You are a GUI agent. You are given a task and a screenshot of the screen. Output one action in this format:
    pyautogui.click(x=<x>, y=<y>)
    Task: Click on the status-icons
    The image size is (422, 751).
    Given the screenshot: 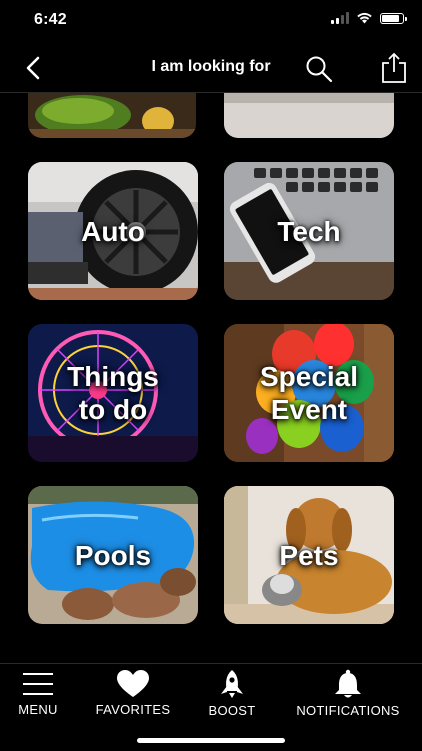 What is the action you would take?
    pyautogui.click(x=369, y=18)
    